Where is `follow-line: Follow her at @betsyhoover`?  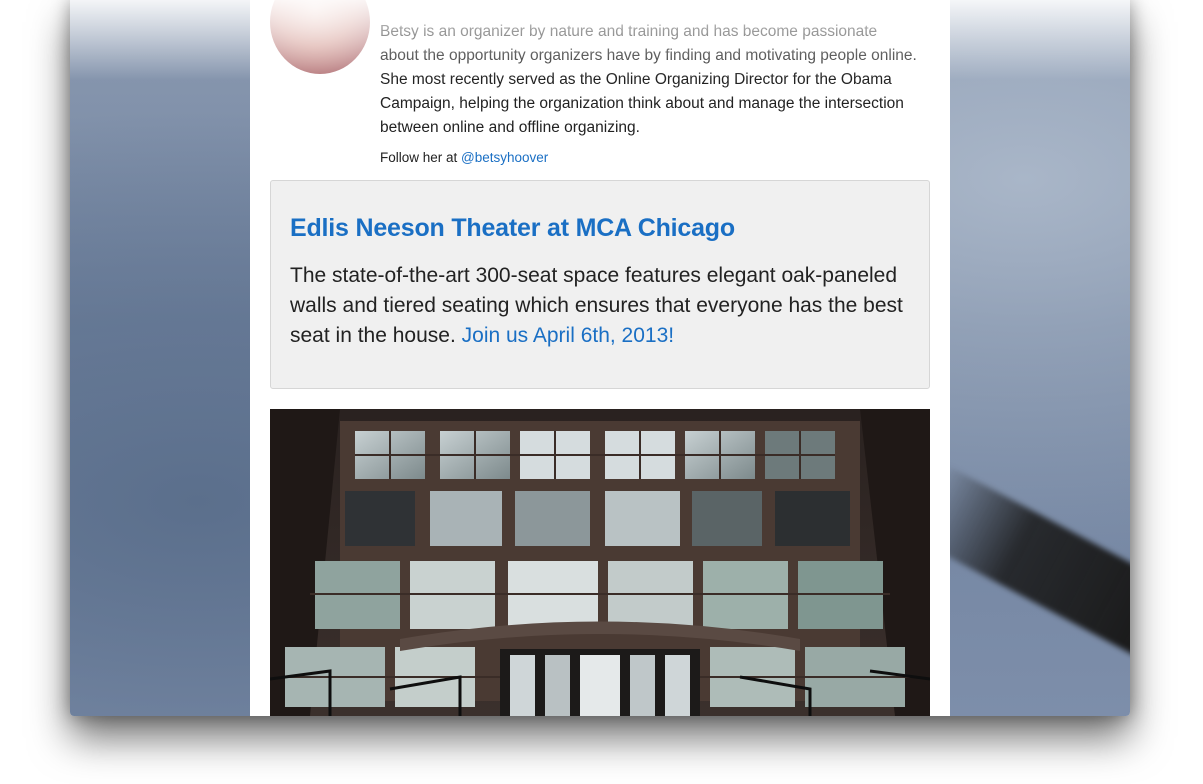 follow-line: Follow her at @betsyhoover is located at coordinates (464, 157).